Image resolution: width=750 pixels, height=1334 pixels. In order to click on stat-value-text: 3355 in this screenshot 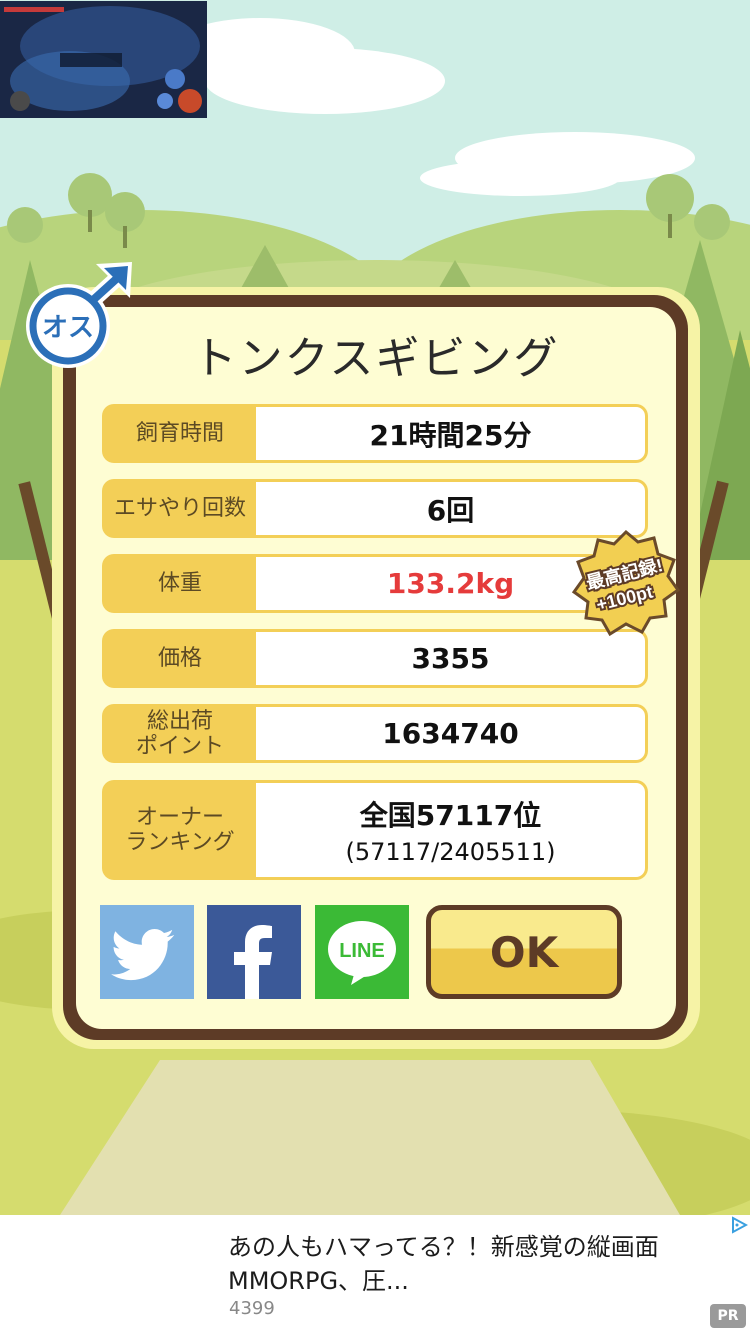, I will do `click(450, 658)`.